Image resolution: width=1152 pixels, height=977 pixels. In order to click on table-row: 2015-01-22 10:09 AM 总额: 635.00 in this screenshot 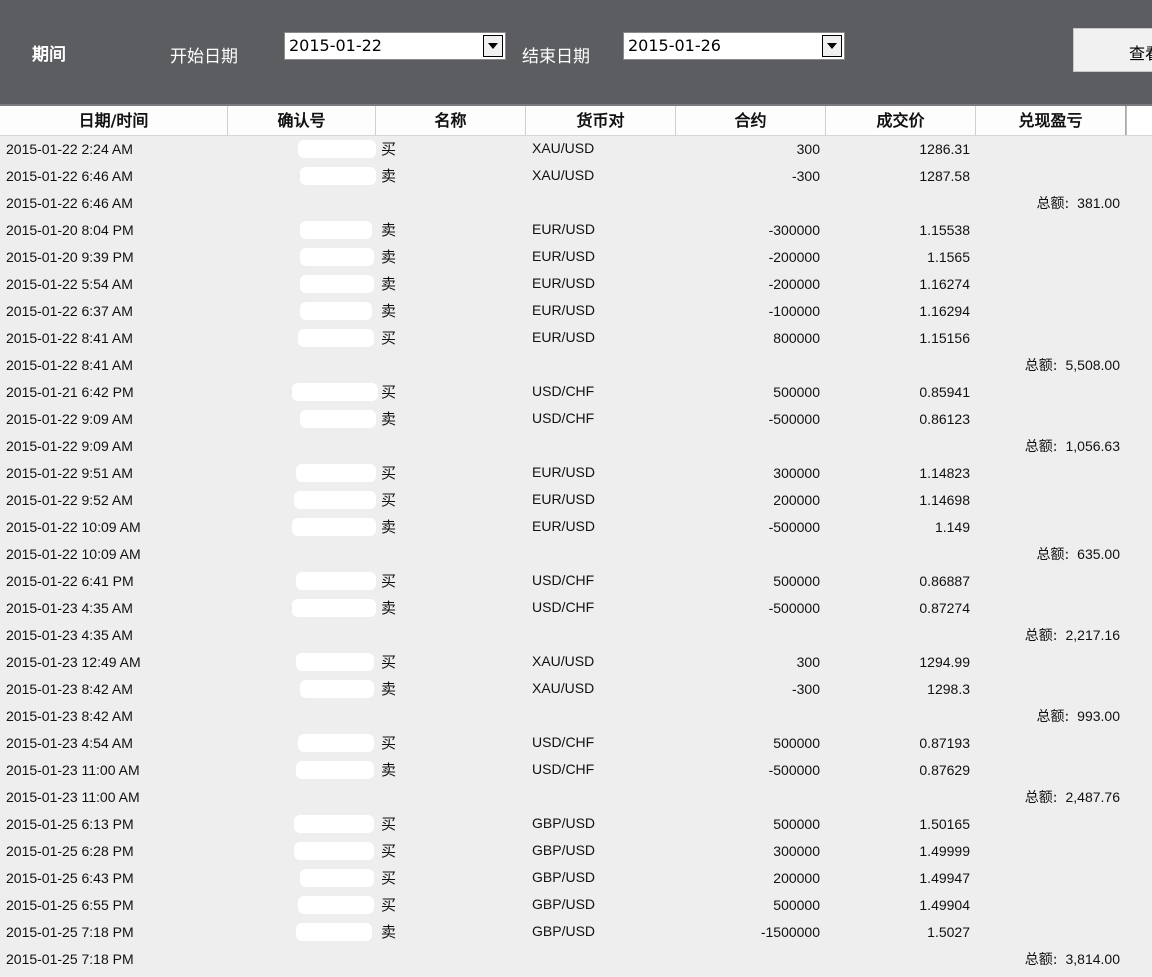, I will do `click(576, 554)`.